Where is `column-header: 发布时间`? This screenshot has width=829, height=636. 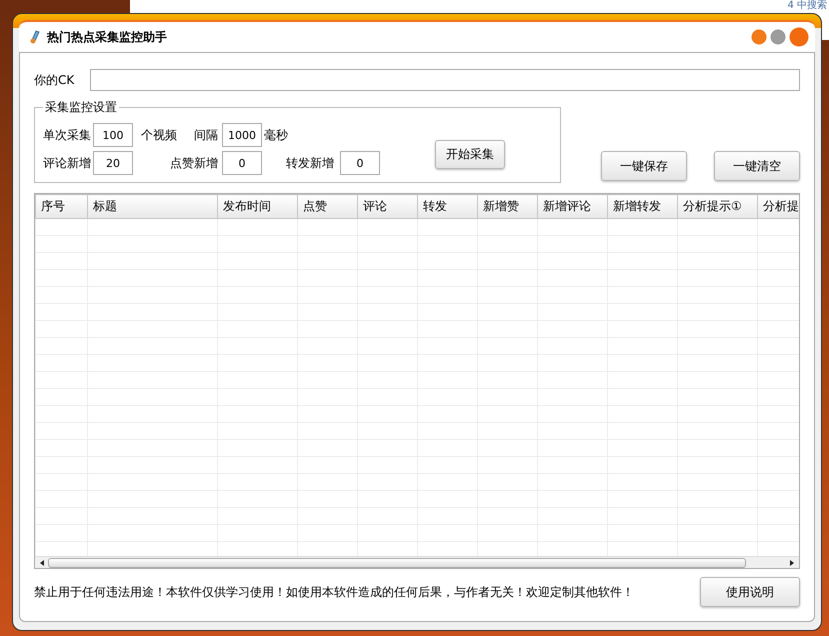
column-header: 发布时间 is located at coordinates (258, 206).